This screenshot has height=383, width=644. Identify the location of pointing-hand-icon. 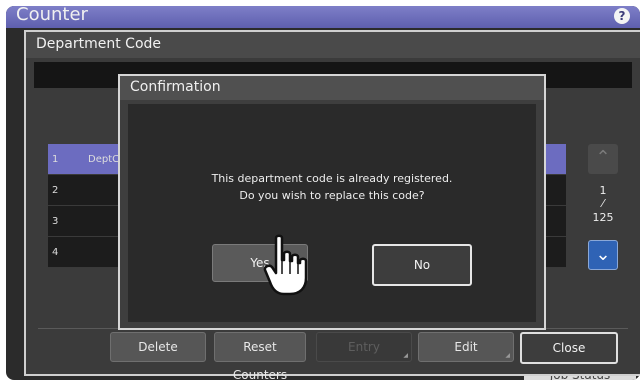
(285, 265).